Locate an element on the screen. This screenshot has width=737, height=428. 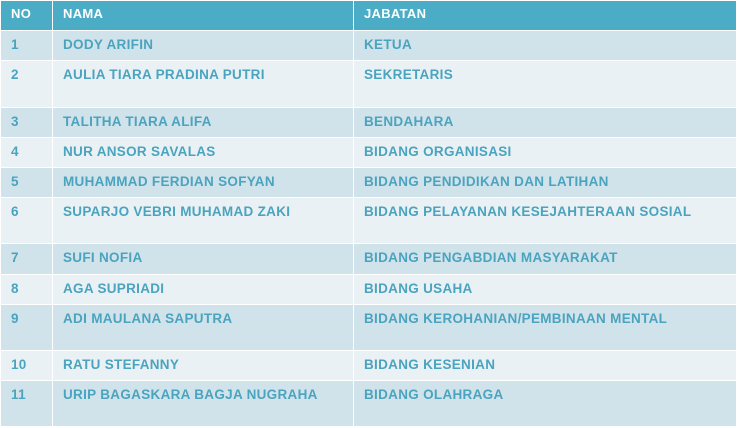
row-nama: SUFI NOFIA is located at coordinates (203, 259).